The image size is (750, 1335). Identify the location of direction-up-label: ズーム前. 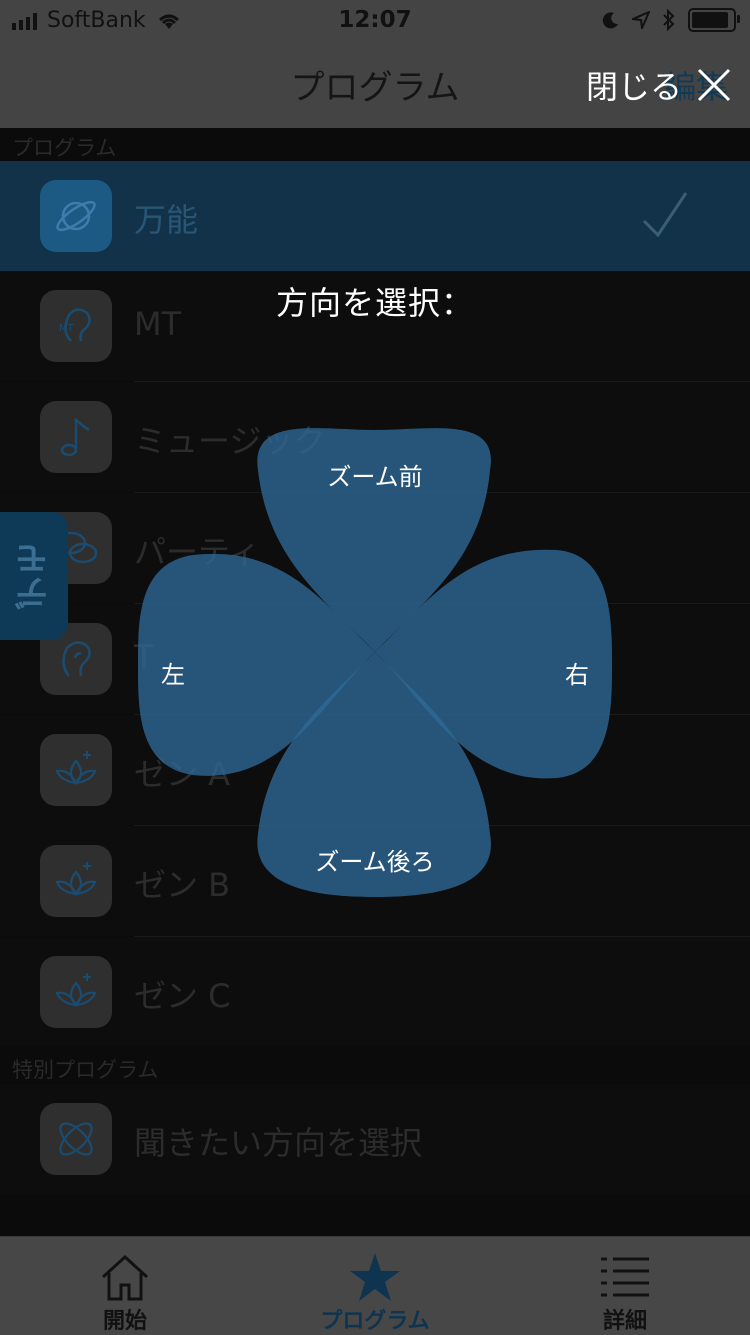
(375, 477).